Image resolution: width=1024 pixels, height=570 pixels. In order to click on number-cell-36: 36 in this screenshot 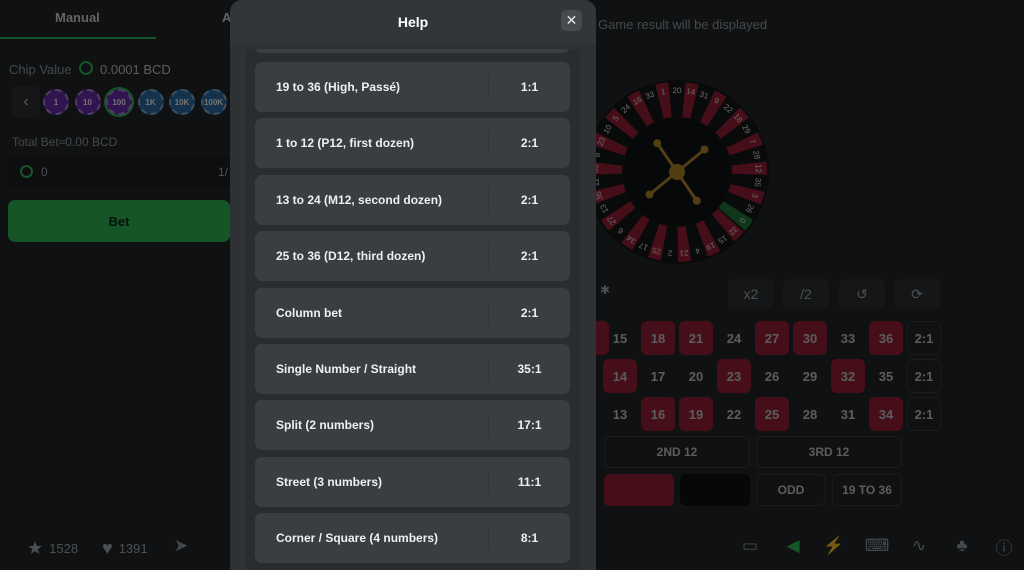, I will do `click(886, 338)`.